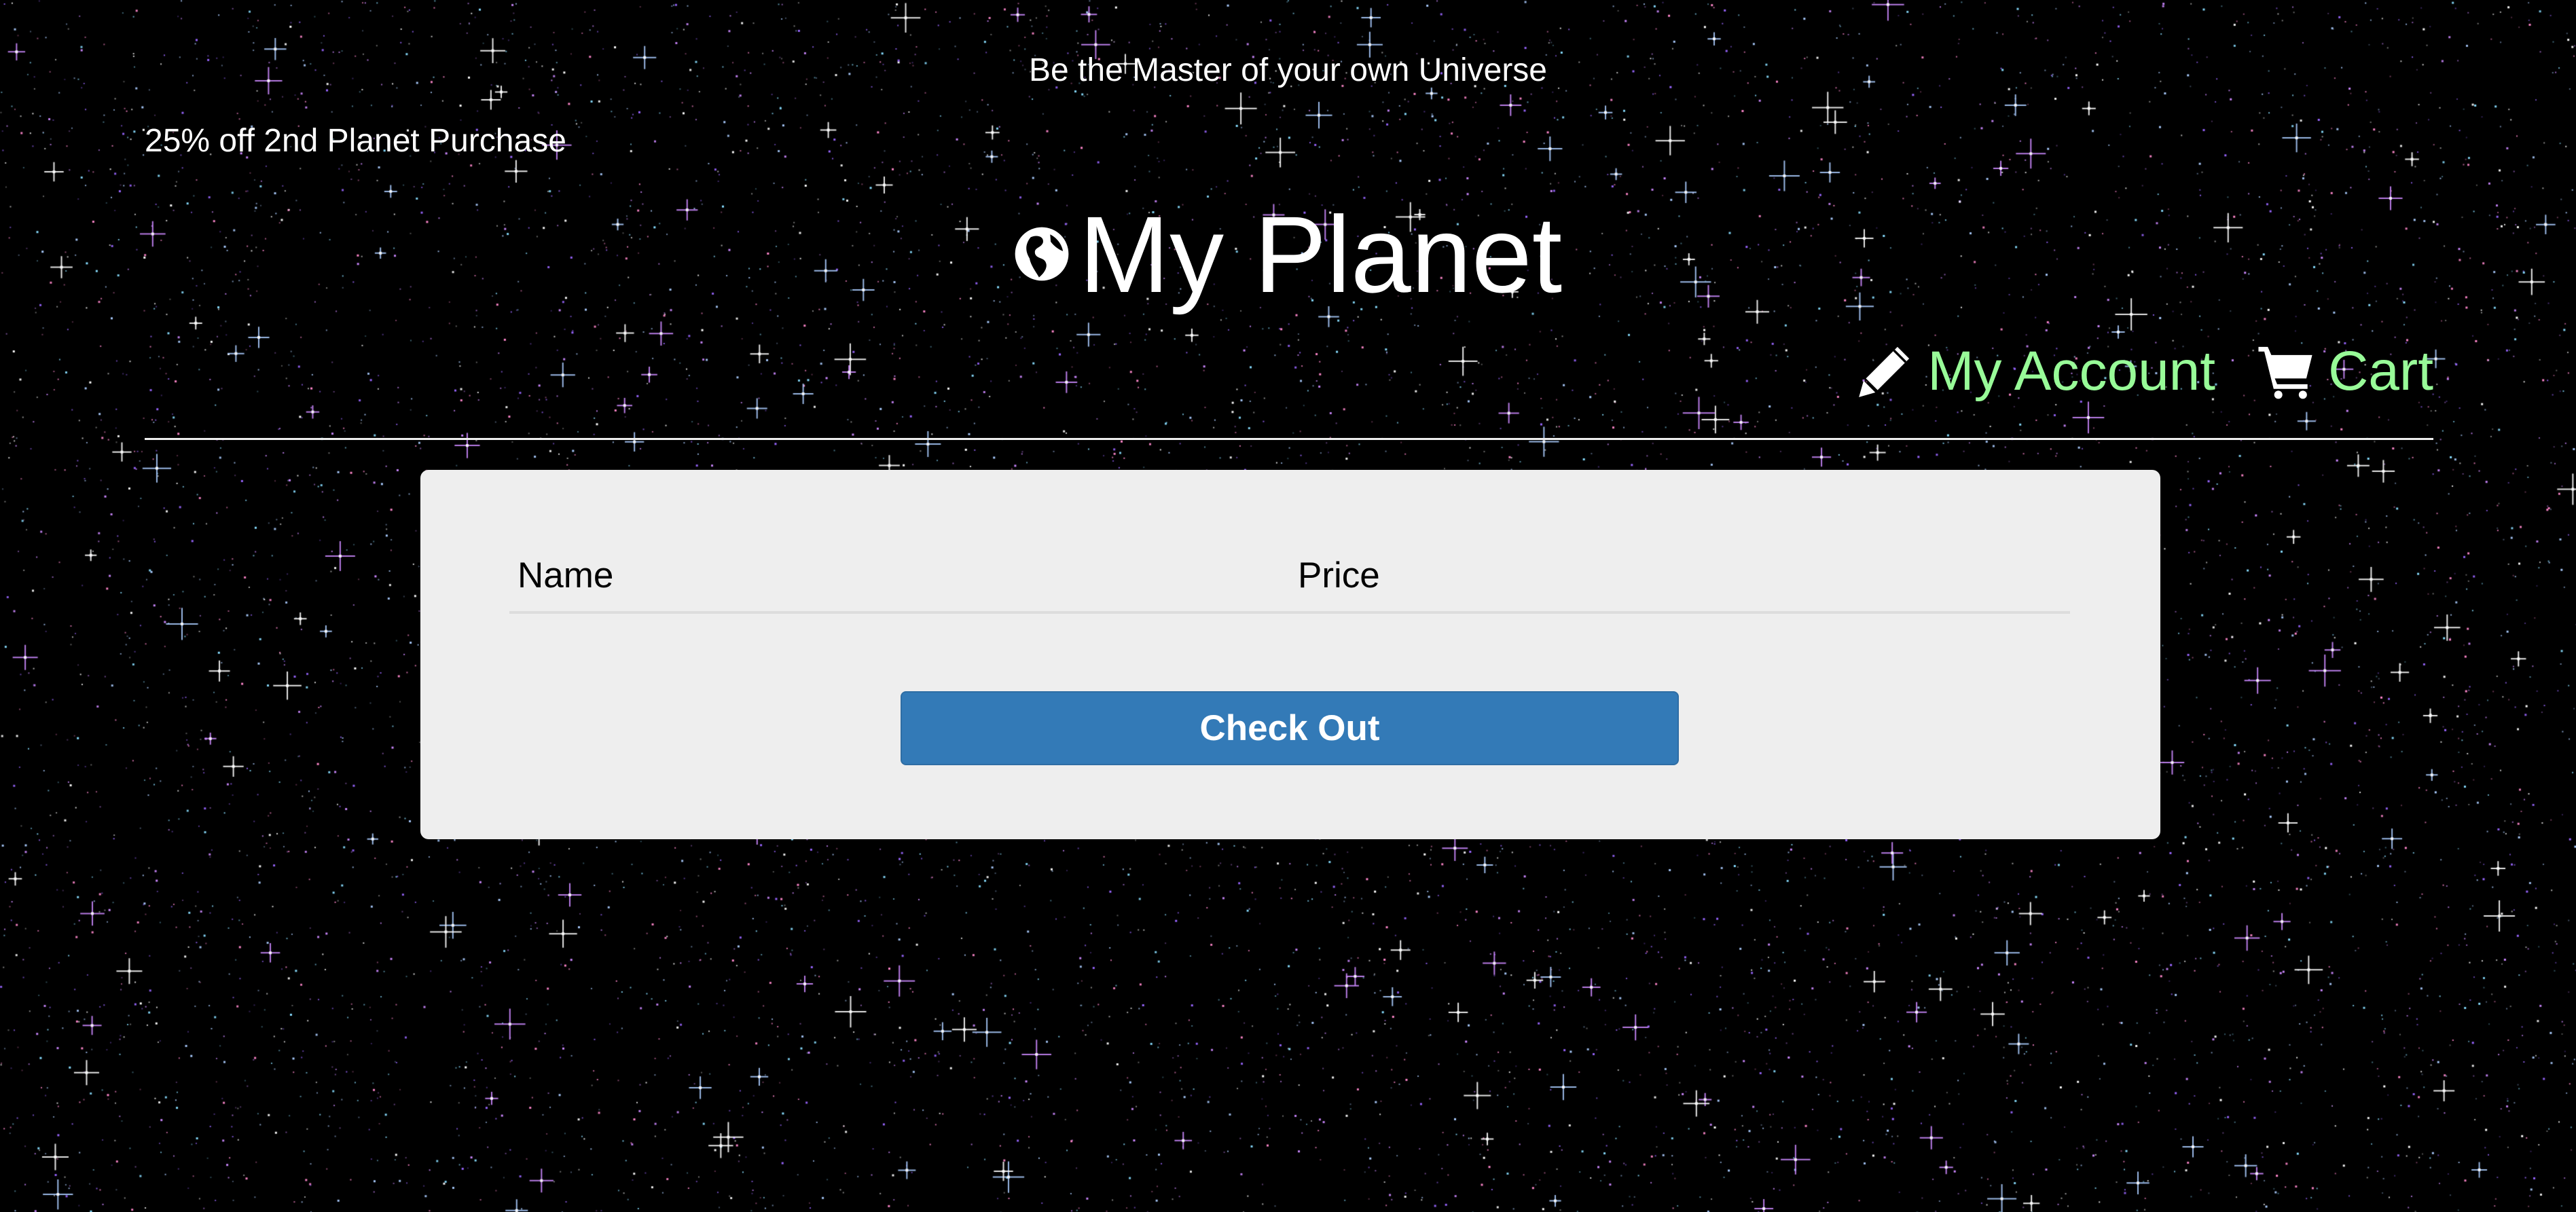  I want to click on site-title: My Planet, so click(1288, 255).